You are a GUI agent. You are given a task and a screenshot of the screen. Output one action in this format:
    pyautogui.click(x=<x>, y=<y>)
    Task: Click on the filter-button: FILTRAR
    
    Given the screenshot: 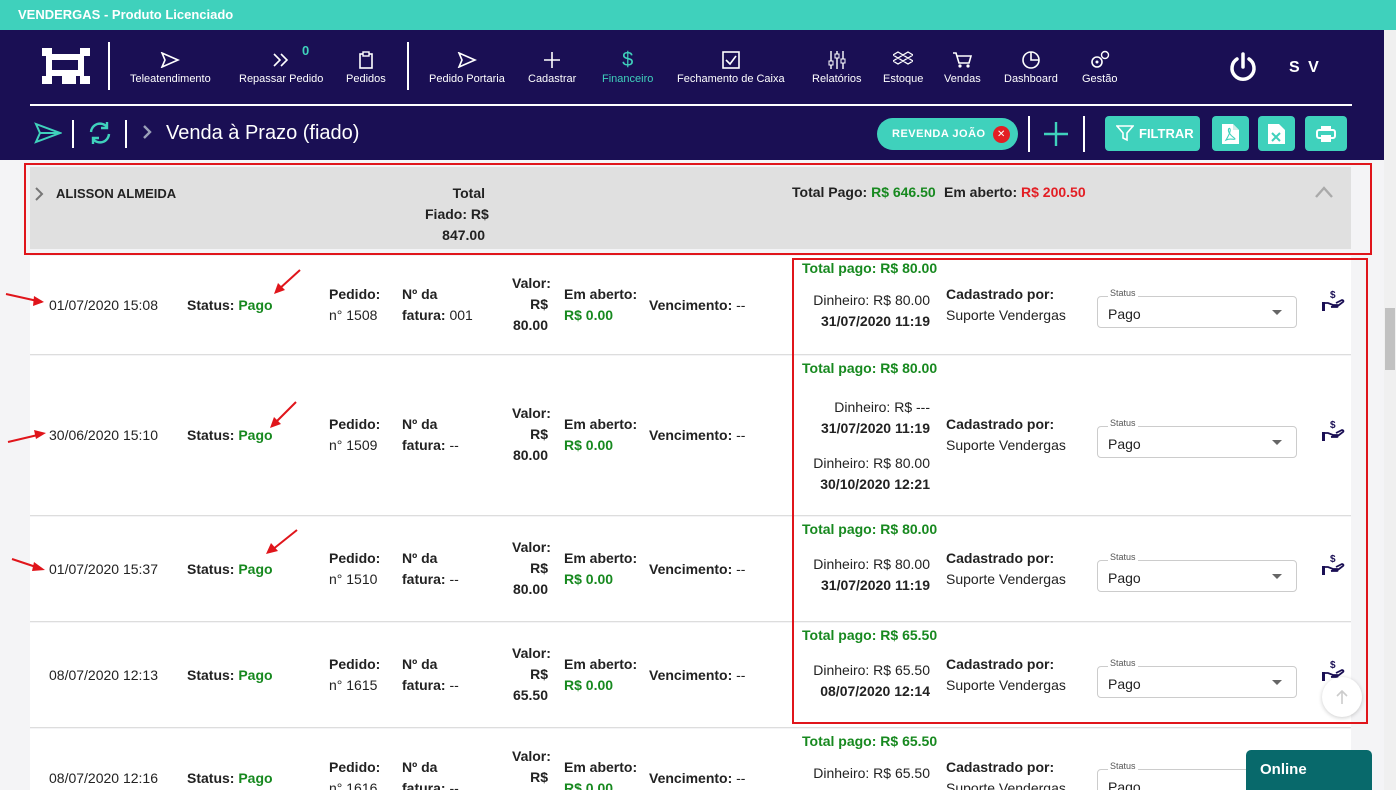 What is the action you would take?
    pyautogui.click(x=1152, y=133)
    